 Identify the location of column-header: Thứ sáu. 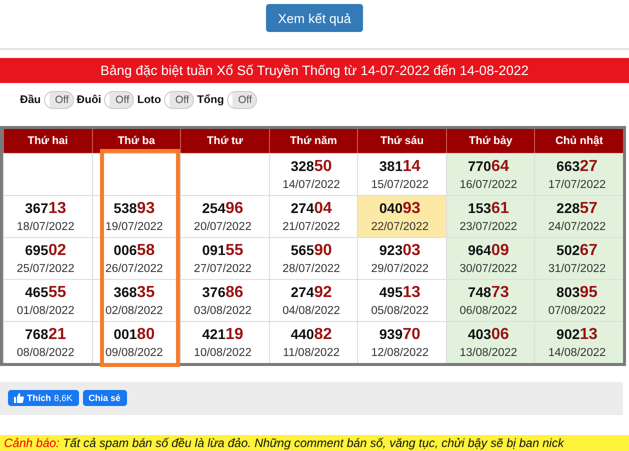
(401, 140).